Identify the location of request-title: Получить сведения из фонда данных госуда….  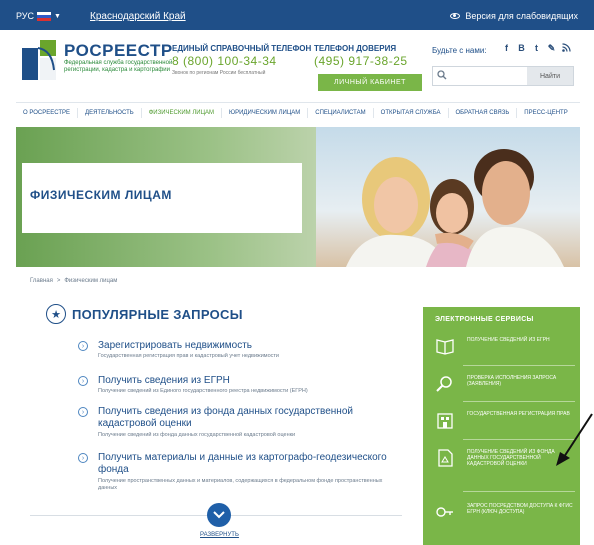
(248, 418).